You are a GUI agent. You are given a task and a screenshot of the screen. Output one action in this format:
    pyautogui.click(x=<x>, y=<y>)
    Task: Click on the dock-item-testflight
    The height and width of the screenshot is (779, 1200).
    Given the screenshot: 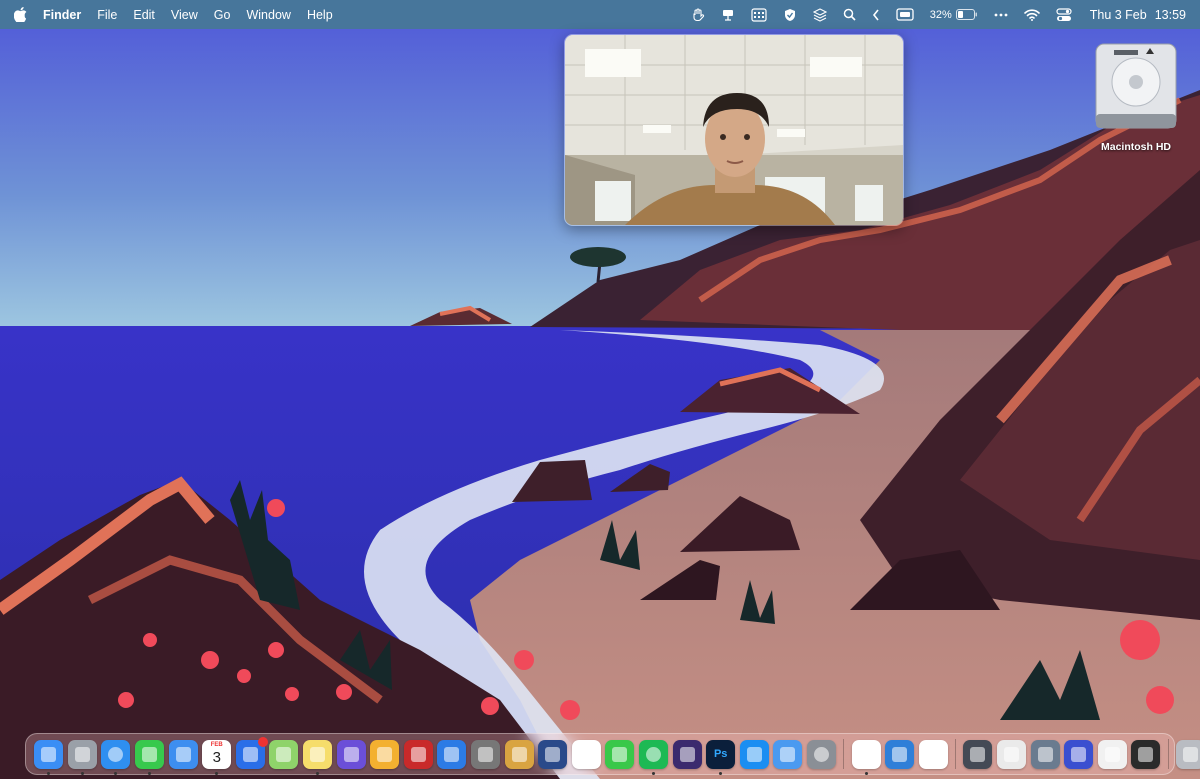 What is the action you would take?
    pyautogui.click(x=788, y=754)
    